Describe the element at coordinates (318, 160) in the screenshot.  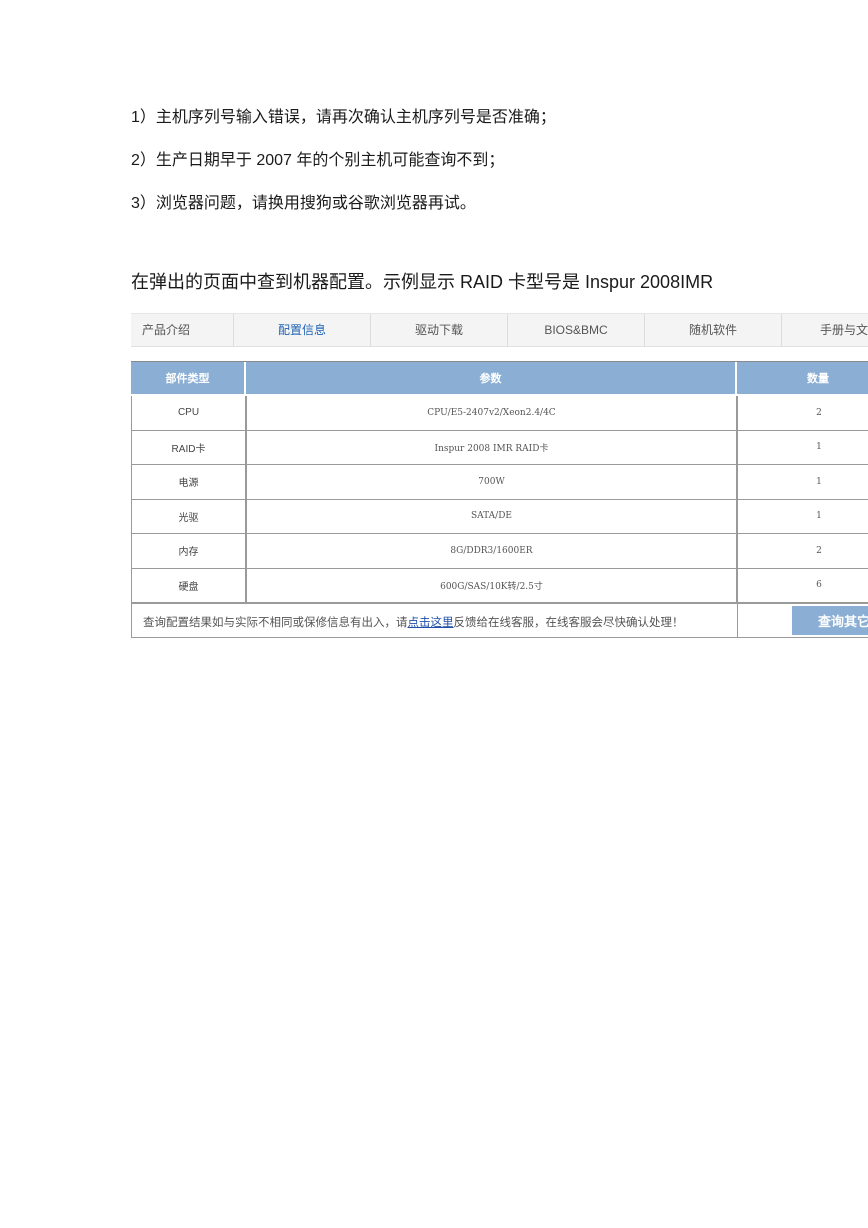
I see `note-2: 2）生产日期早于 2007 年的个别主机可能查询不到；` at that location.